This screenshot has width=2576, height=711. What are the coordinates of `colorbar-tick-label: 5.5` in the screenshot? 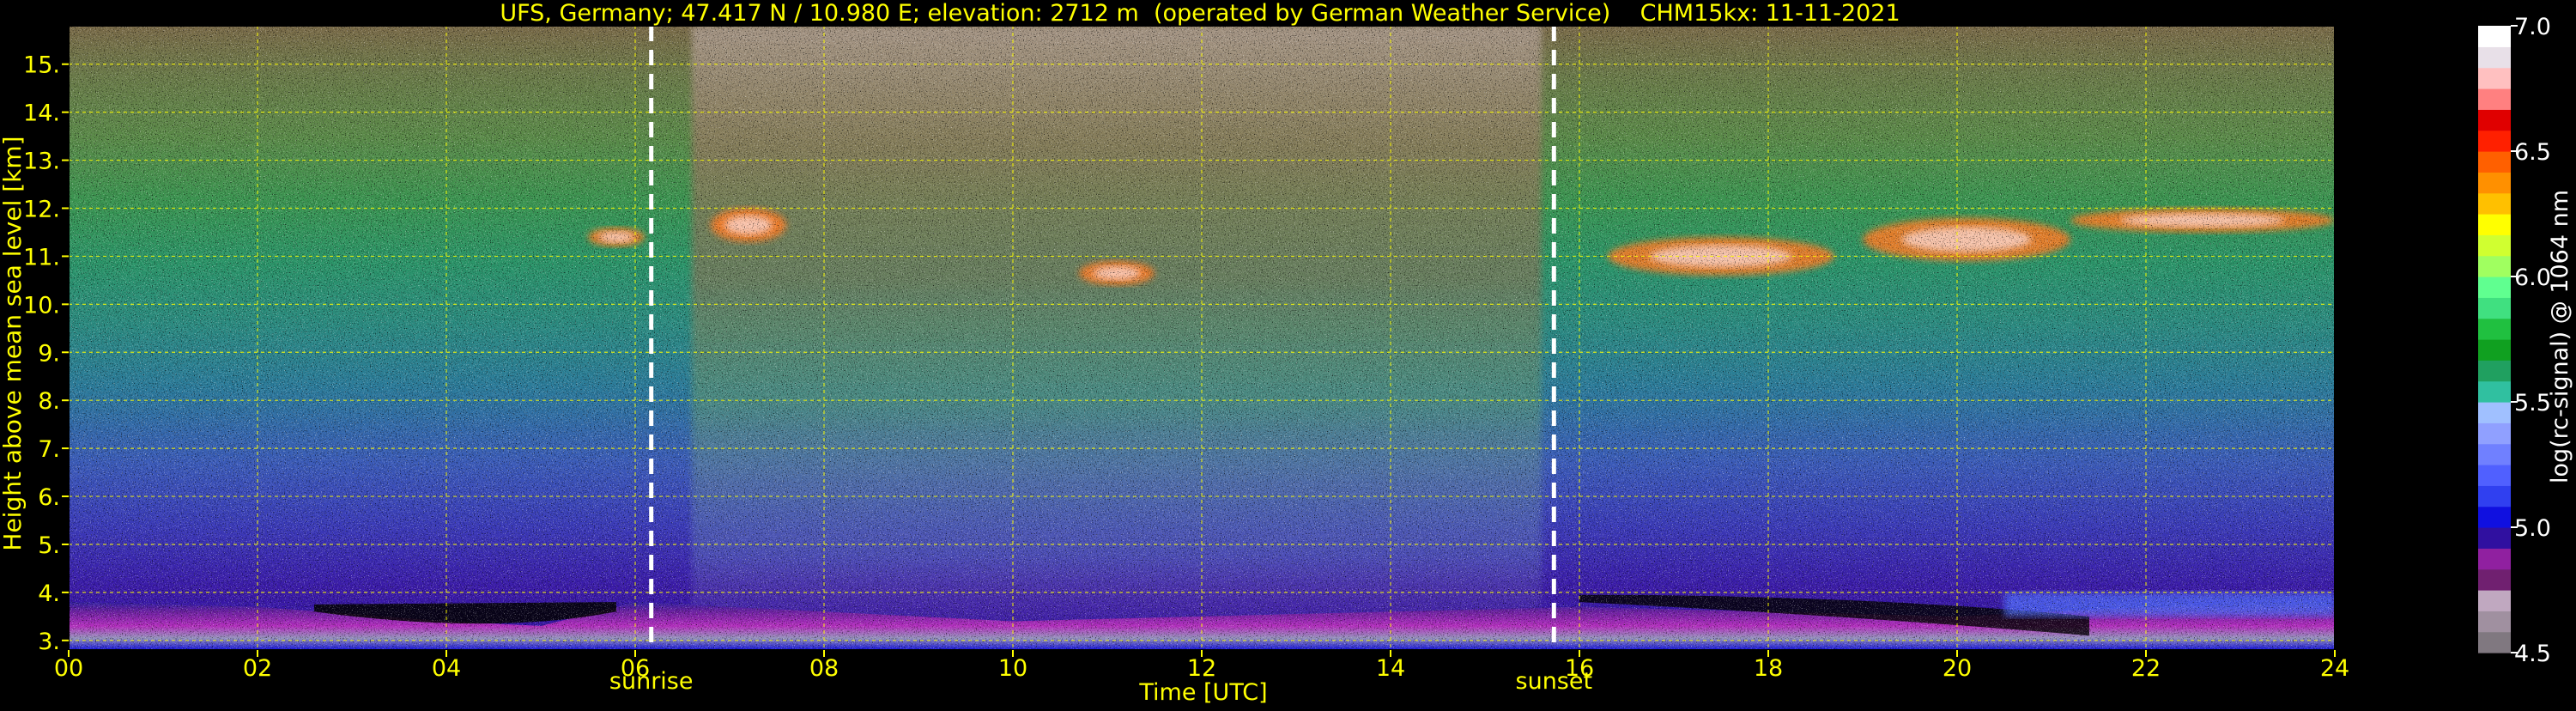 It's located at (2532, 403).